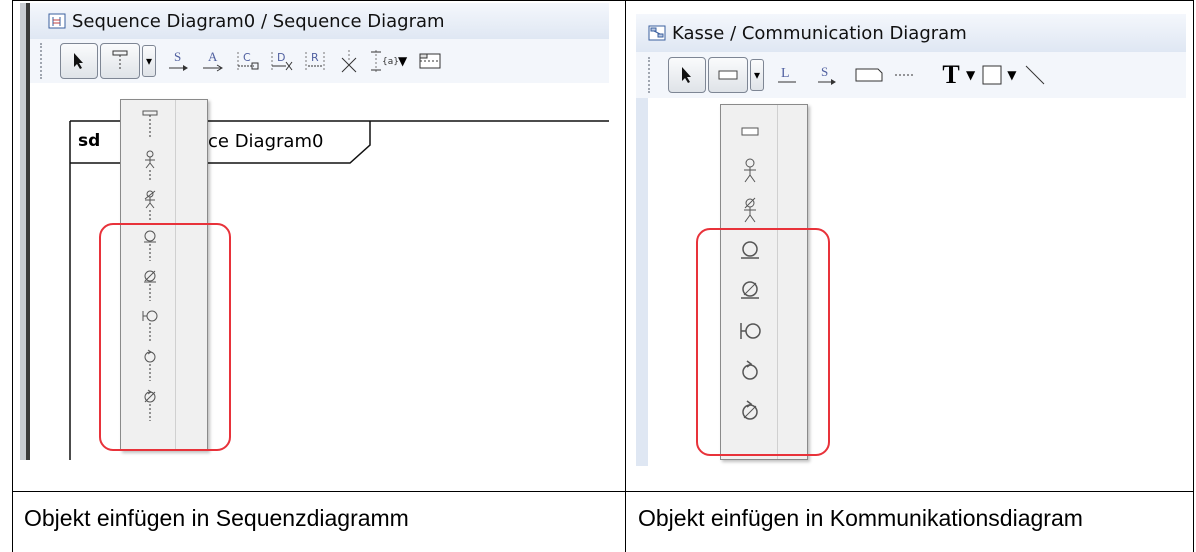  Describe the element at coordinates (657, 33) in the screenshot. I see `communication-diagram-icon` at that location.